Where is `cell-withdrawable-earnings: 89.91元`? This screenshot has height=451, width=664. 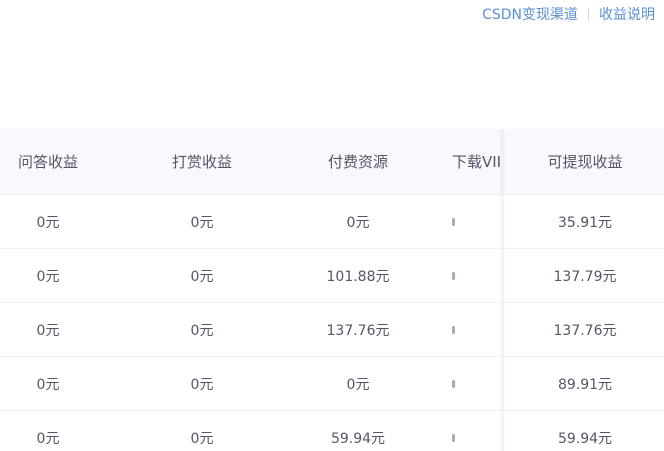 cell-withdrawable-earnings: 89.91元 is located at coordinates (585, 384).